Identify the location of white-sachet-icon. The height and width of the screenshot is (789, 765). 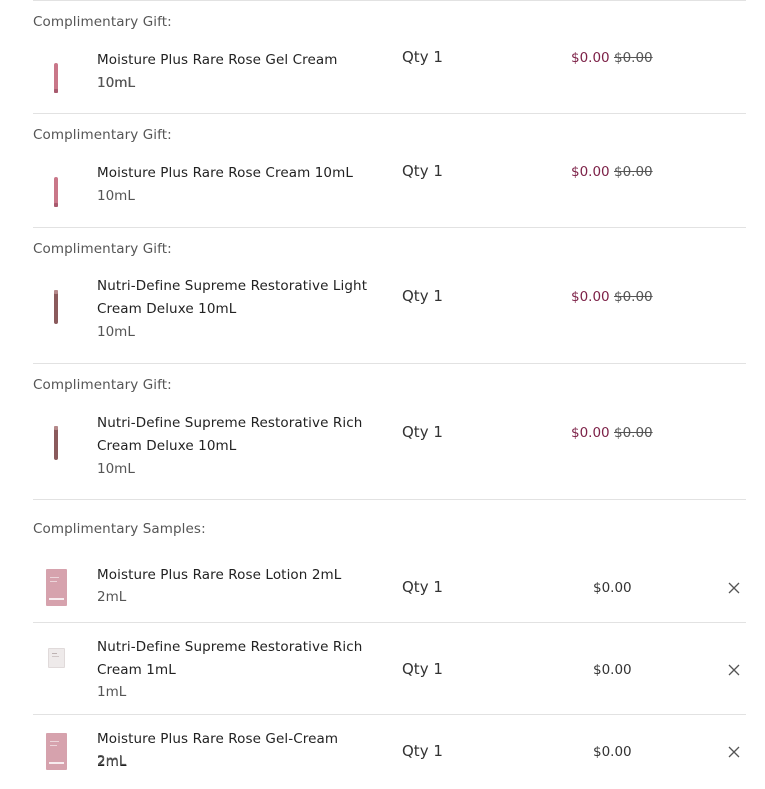
(56, 658).